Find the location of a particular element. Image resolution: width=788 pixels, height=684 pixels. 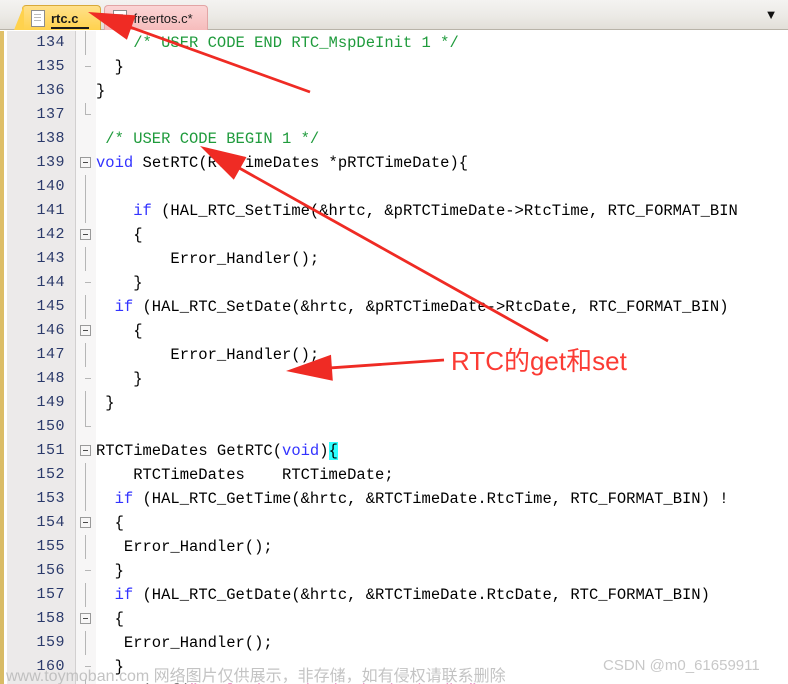

line-number: 143 is located at coordinates (50, 258).